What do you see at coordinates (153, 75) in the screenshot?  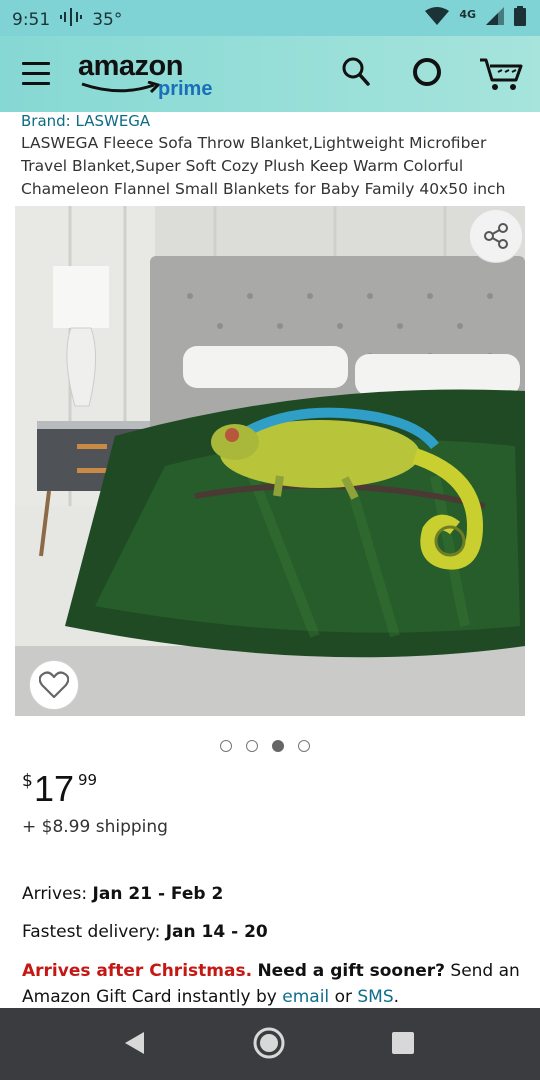 I see `amazon-prime-logo: amazon prime` at bounding box center [153, 75].